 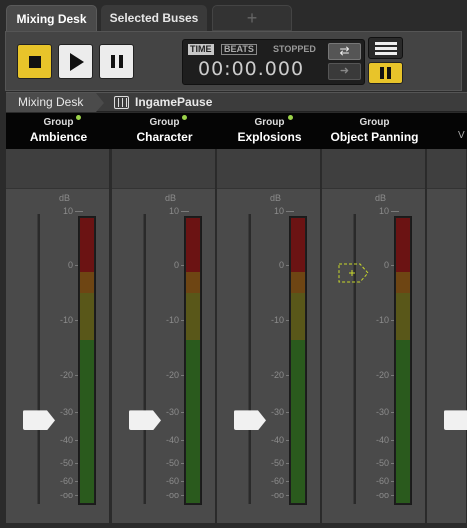 I want to click on play-button, so click(x=75, y=61).